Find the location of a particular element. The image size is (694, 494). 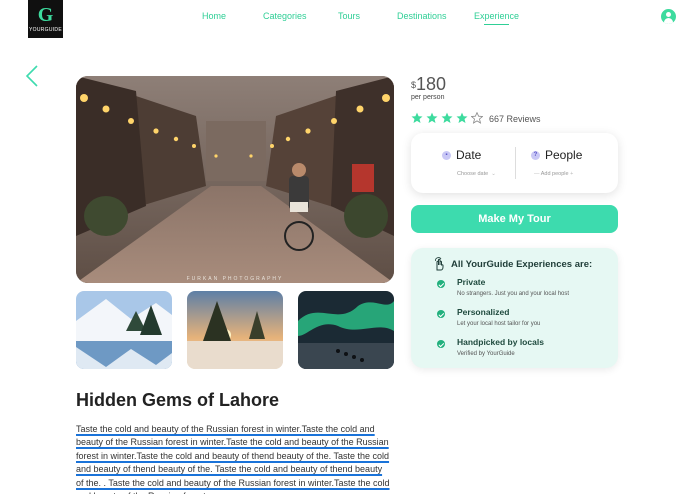

user-avatar-icon is located at coordinates (668, 16).